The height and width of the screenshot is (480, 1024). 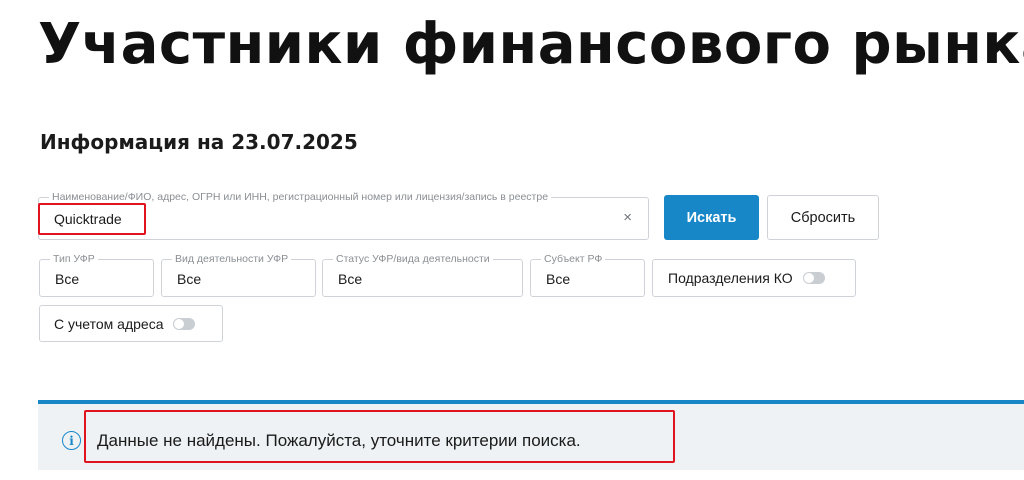 I want to click on page-title: Участники финансового рынка, so click(x=531, y=44).